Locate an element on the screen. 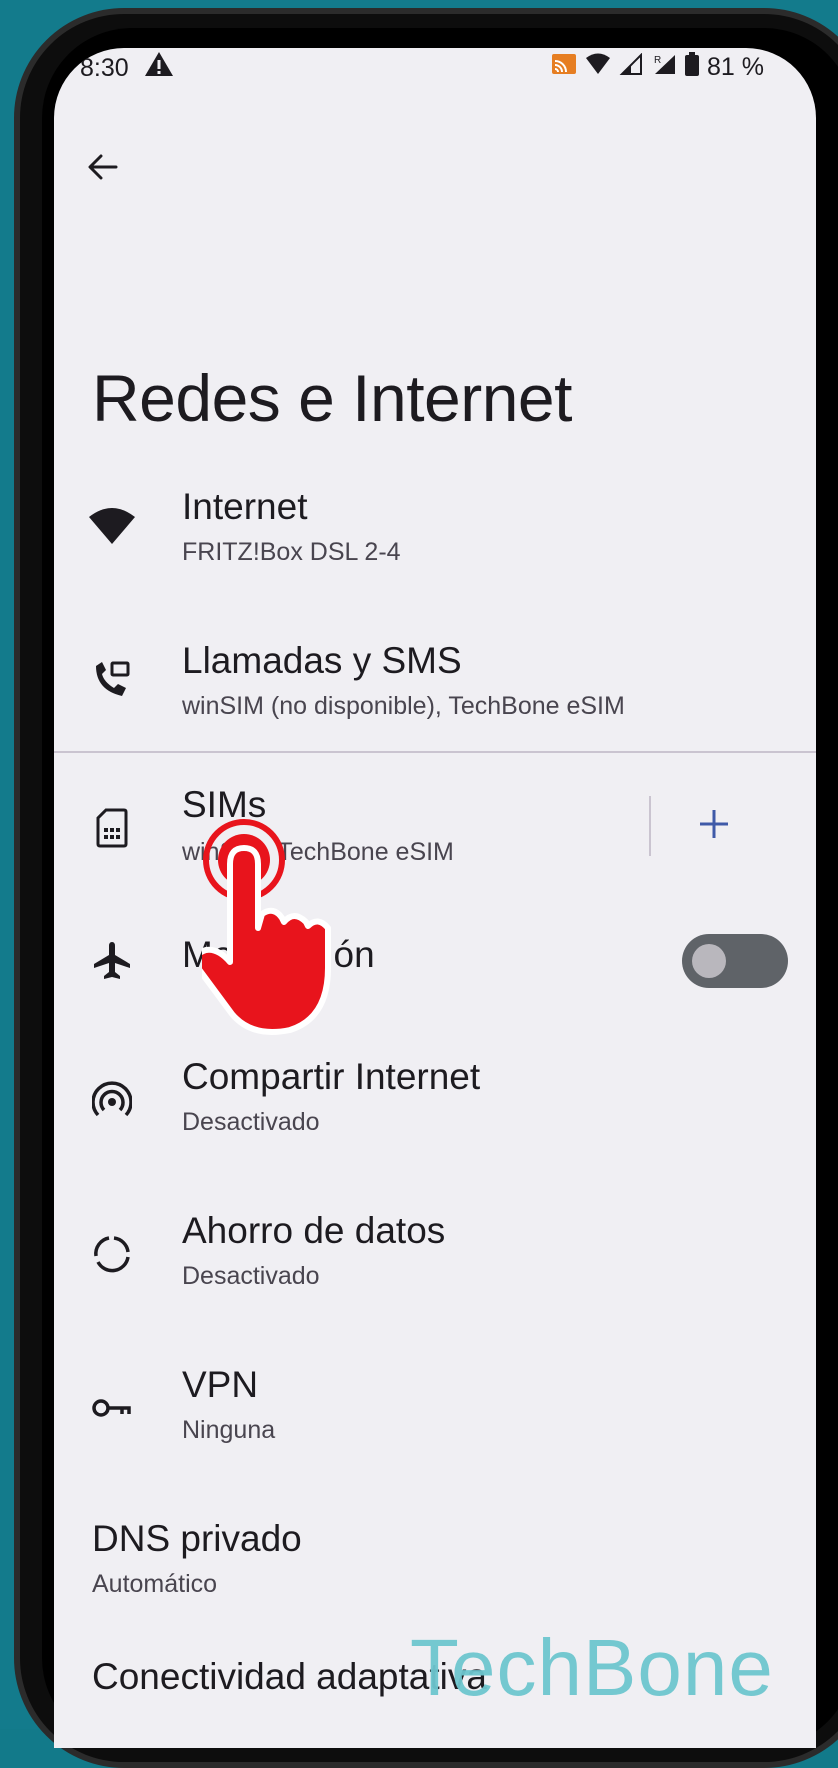 The height and width of the screenshot is (1768, 838). battery-percentage: 81 % is located at coordinates (735, 67).